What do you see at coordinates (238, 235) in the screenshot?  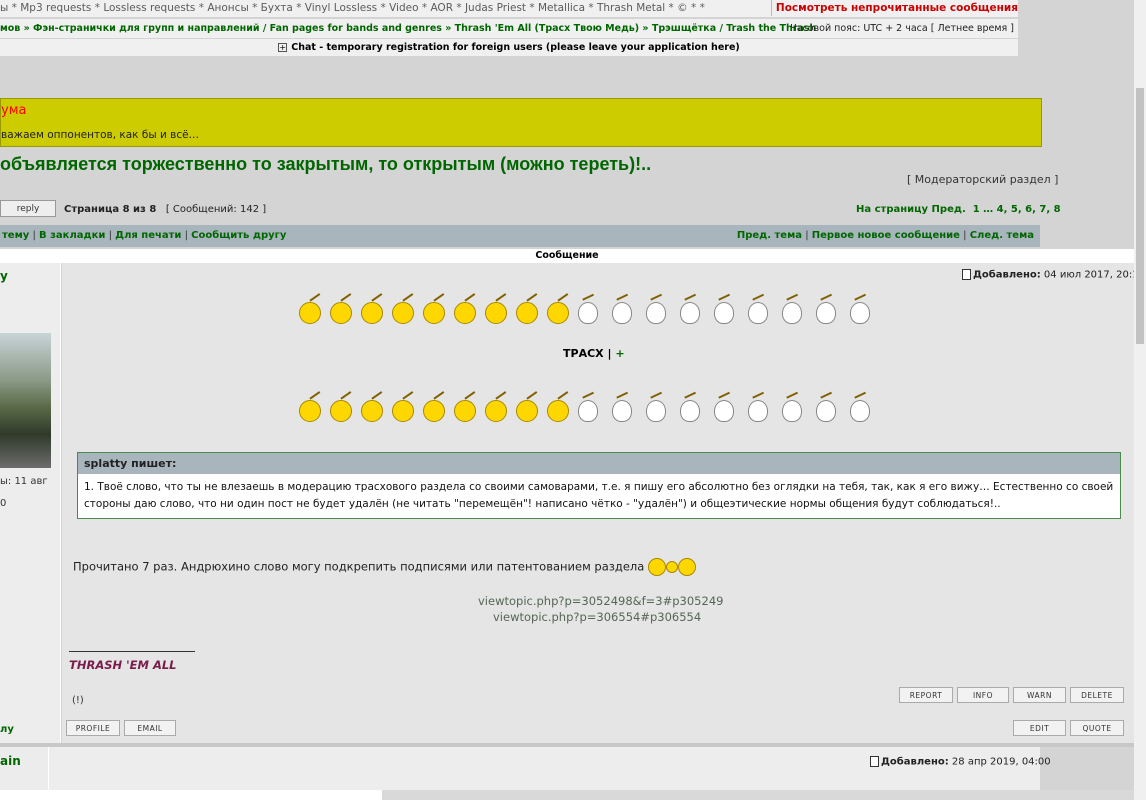 I see `topic-action-link: Сообщить другу` at bounding box center [238, 235].